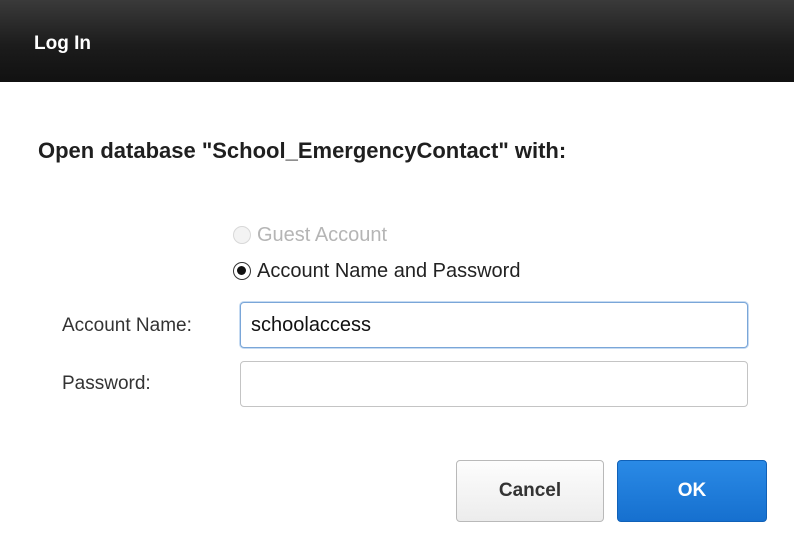  Describe the element at coordinates (494, 384) in the screenshot. I see `password-input` at that location.